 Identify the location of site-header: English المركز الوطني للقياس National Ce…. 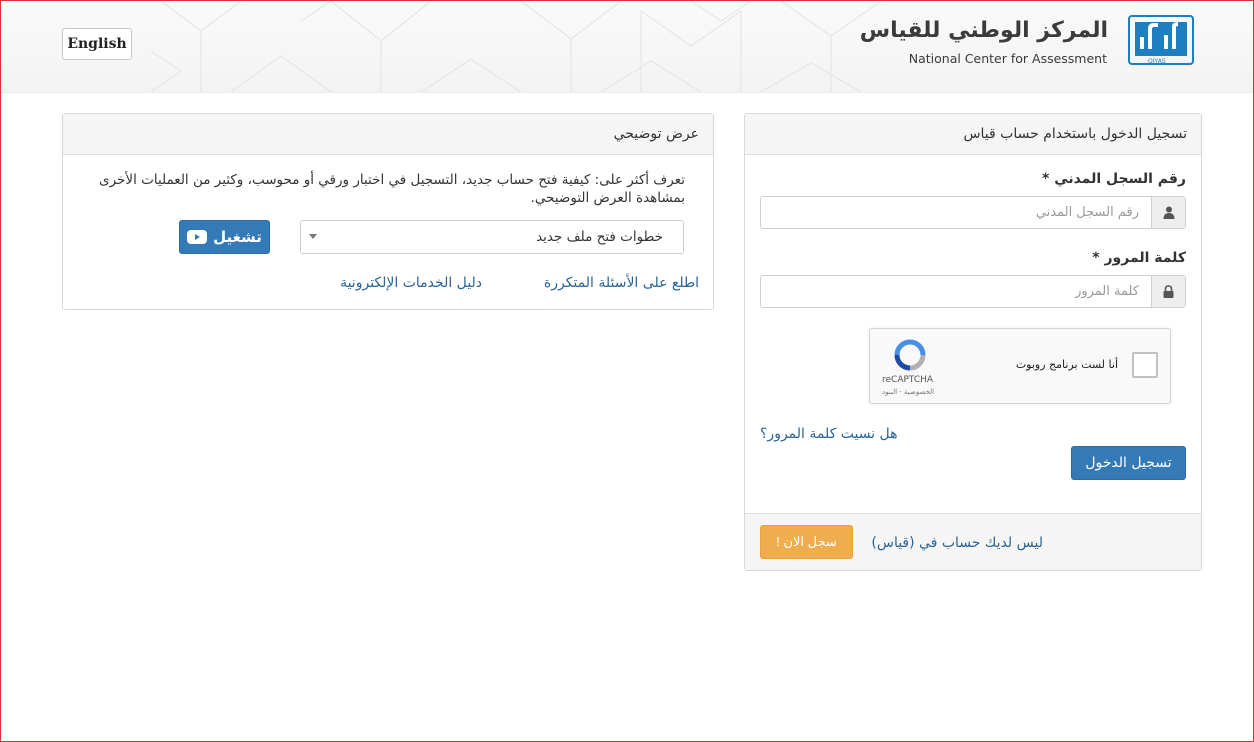
(627, 47).